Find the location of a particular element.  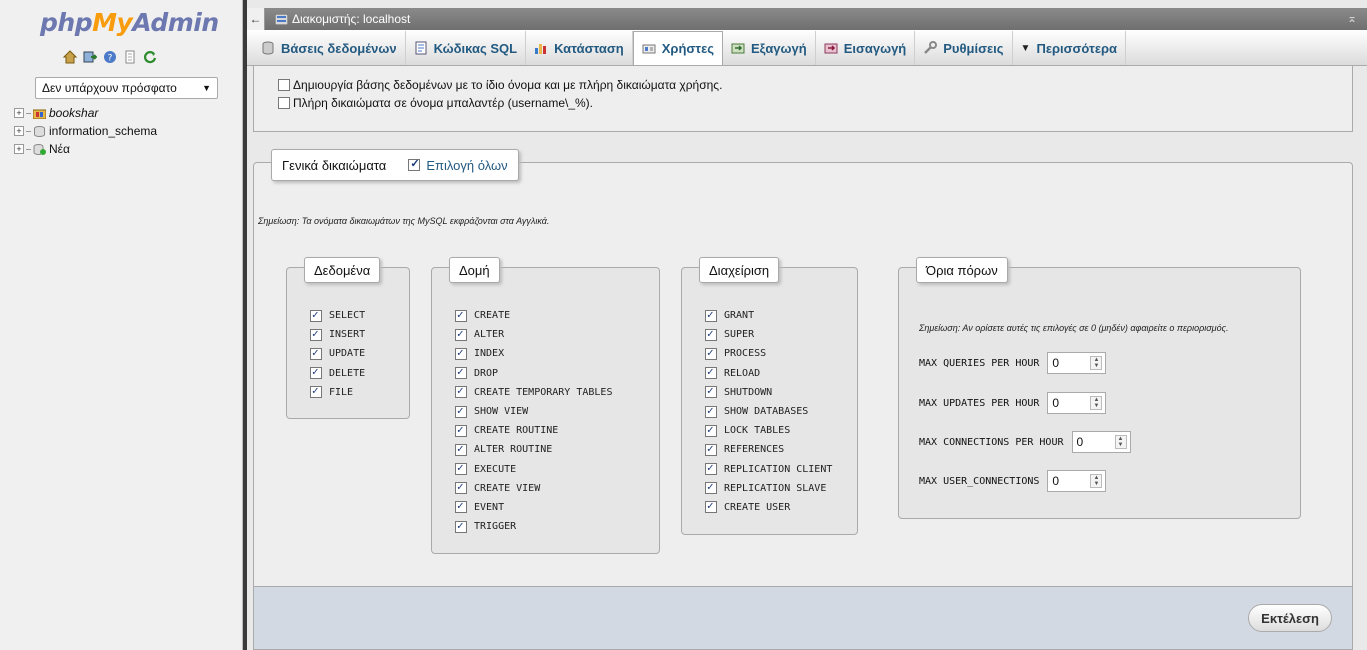

priv-drop: DROP is located at coordinates (533, 373).